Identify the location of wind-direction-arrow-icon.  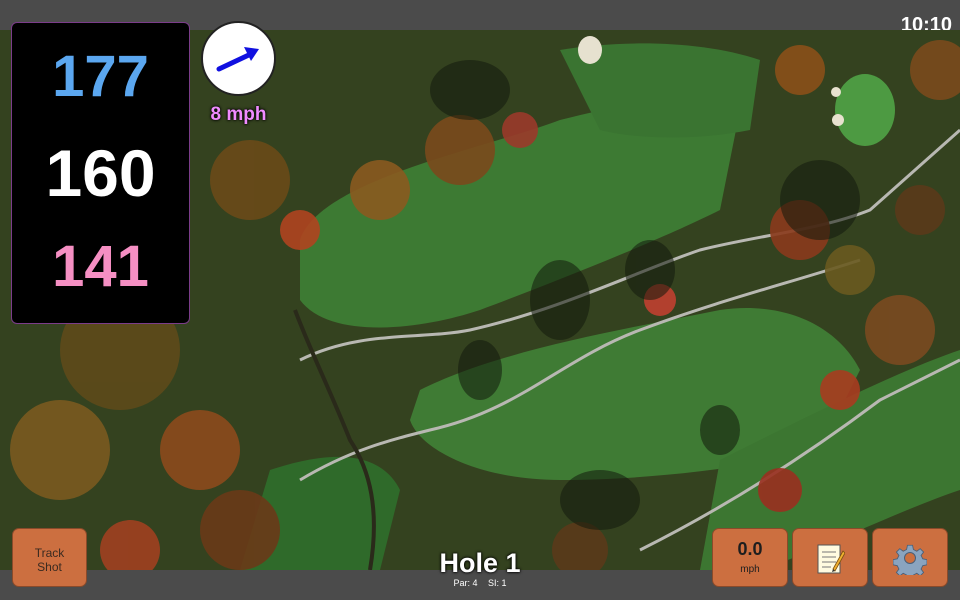
(237, 59).